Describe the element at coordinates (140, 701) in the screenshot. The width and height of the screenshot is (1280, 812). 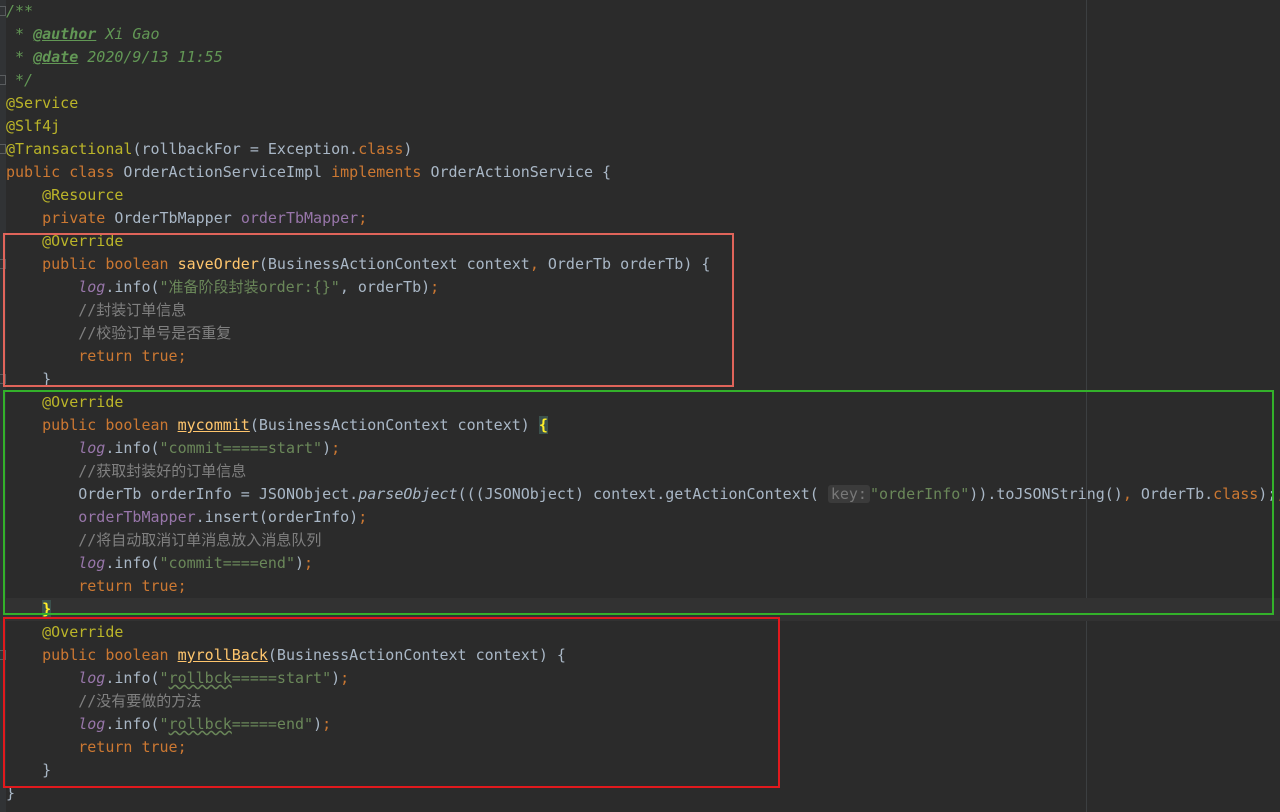
I see `comment: //没有要做的方法` at that location.